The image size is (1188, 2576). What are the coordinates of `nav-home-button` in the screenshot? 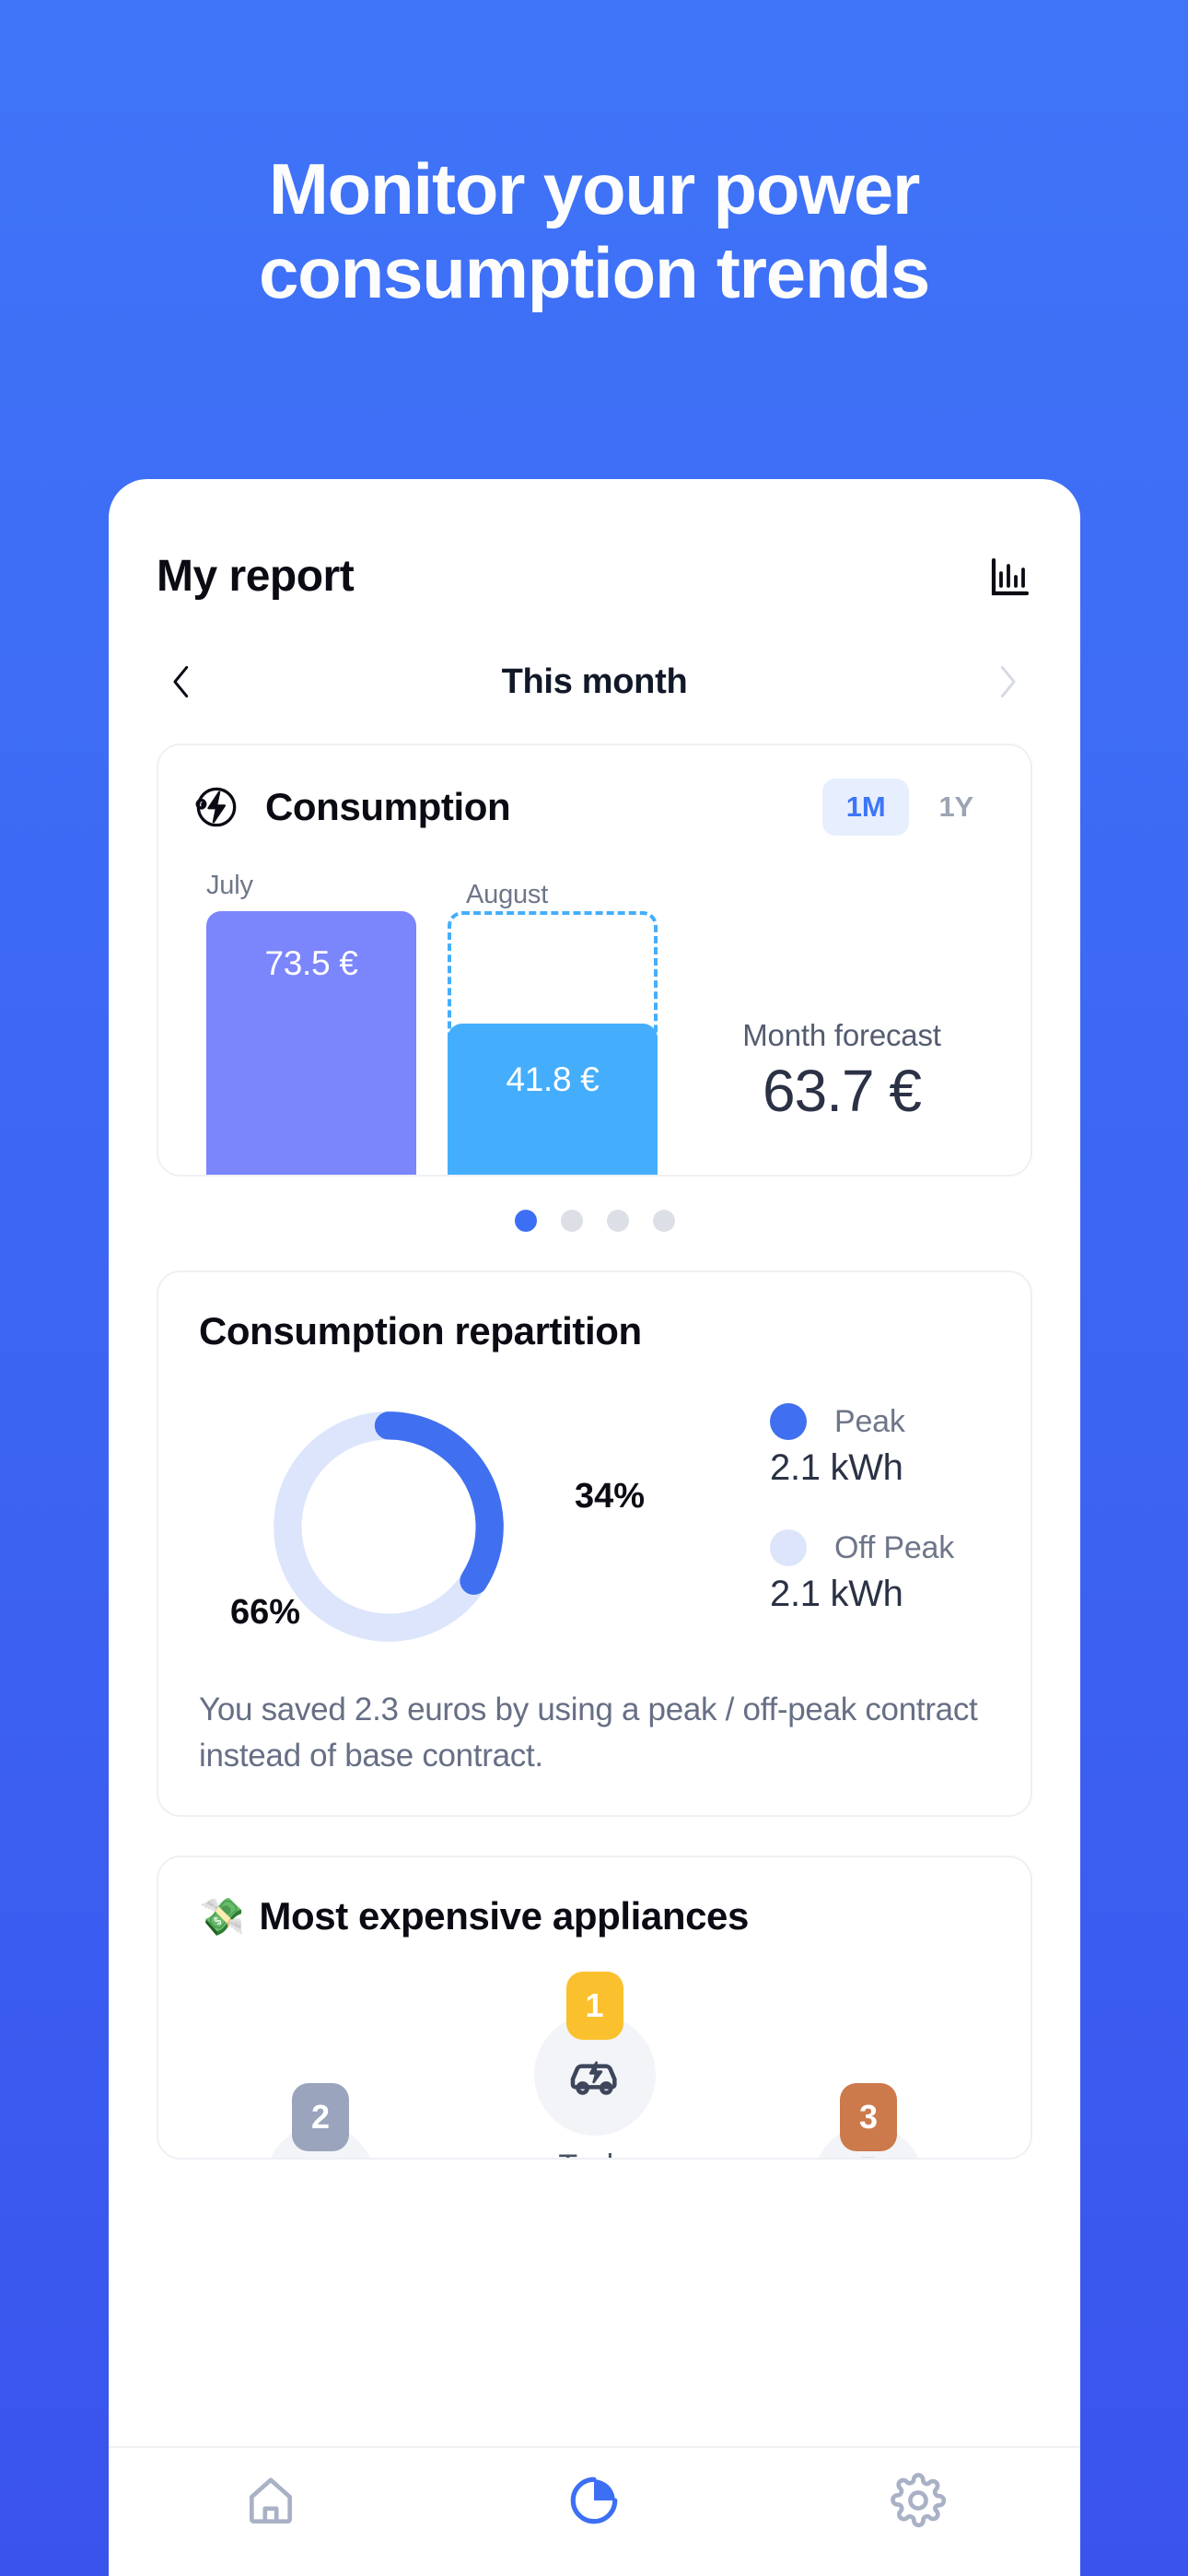 It's located at (270, 2500).